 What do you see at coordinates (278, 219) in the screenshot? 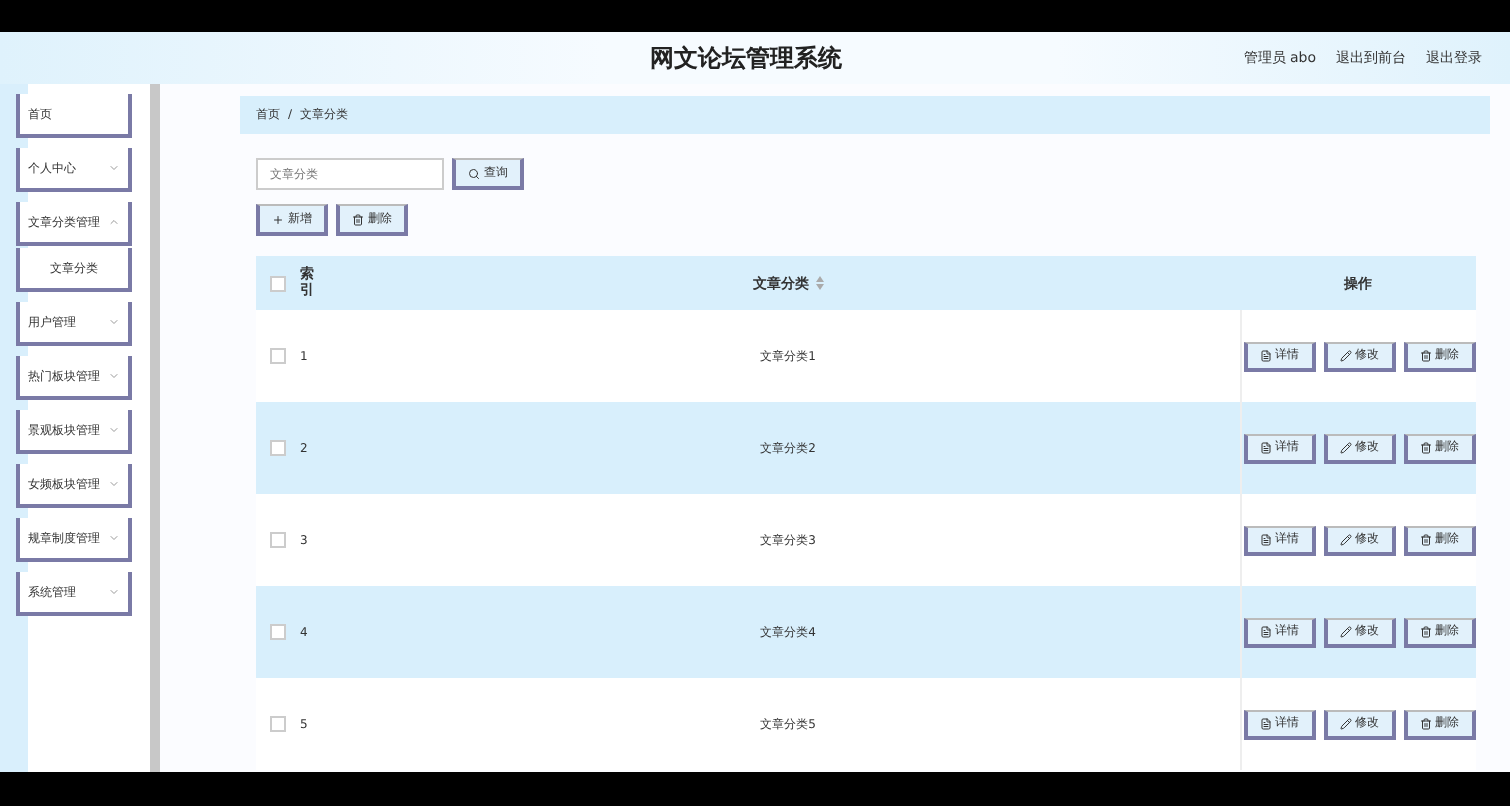
I see `plus-icon` at bounding box center [278, 219].